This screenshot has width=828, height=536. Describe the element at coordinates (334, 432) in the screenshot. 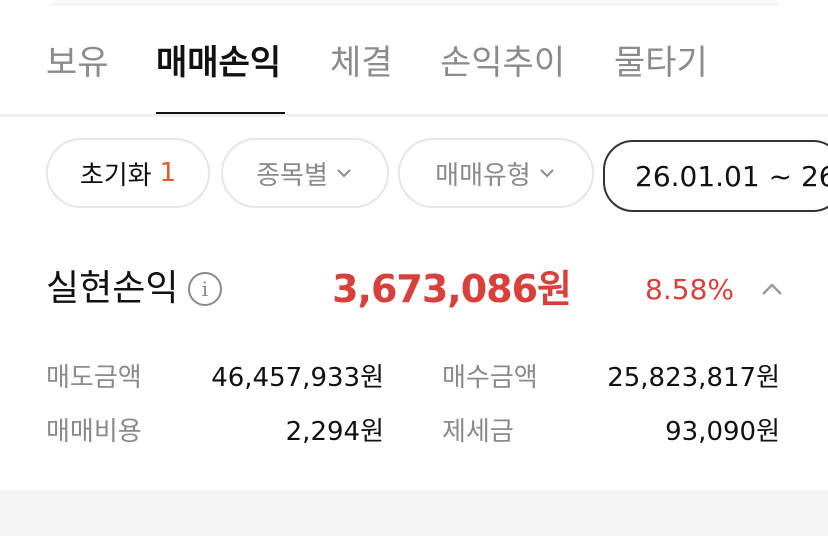

I see `trade-cost-value: 2,294원` at that location.